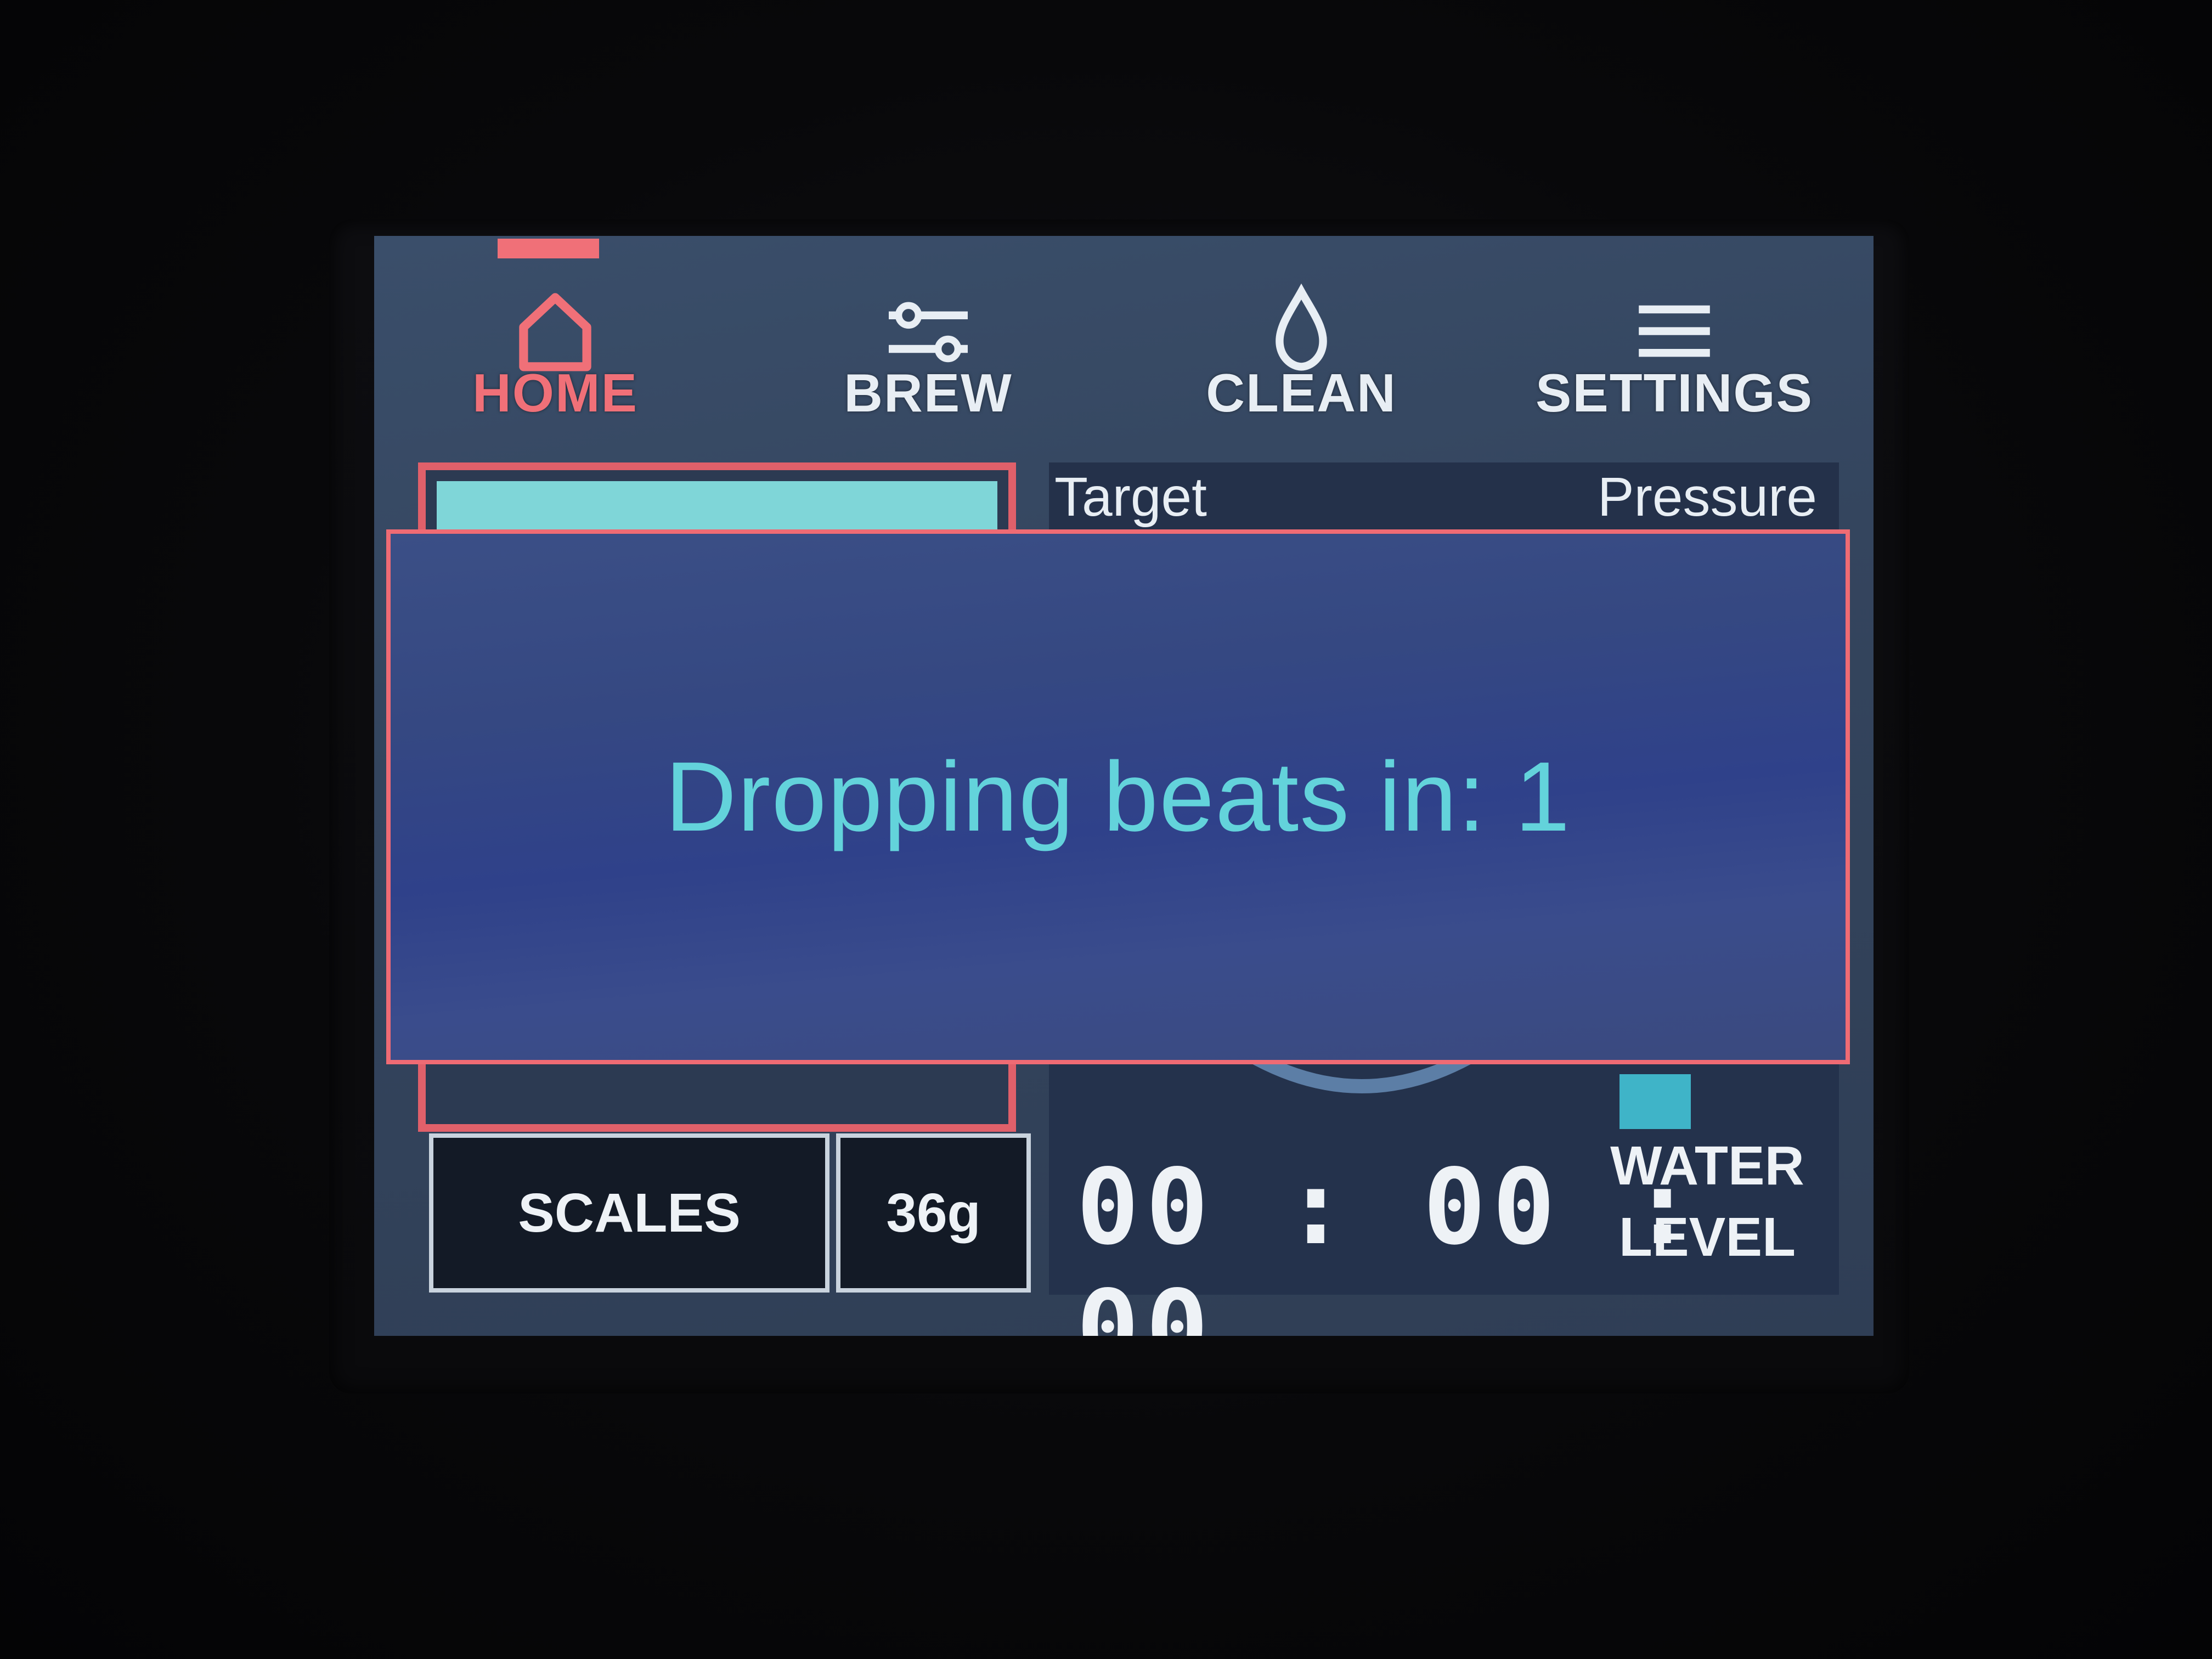  Describe the element at coordinates (1124, 345) in the screenshot. I see `top-nav: HOME BREW CLEAN SETTINGS` at that location.